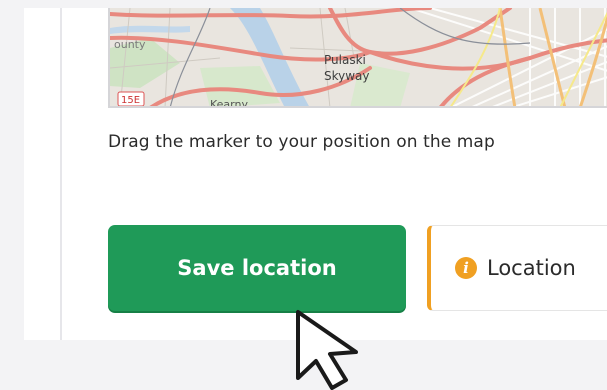  I want to click on location-status-label: Location, so click(531, 268).